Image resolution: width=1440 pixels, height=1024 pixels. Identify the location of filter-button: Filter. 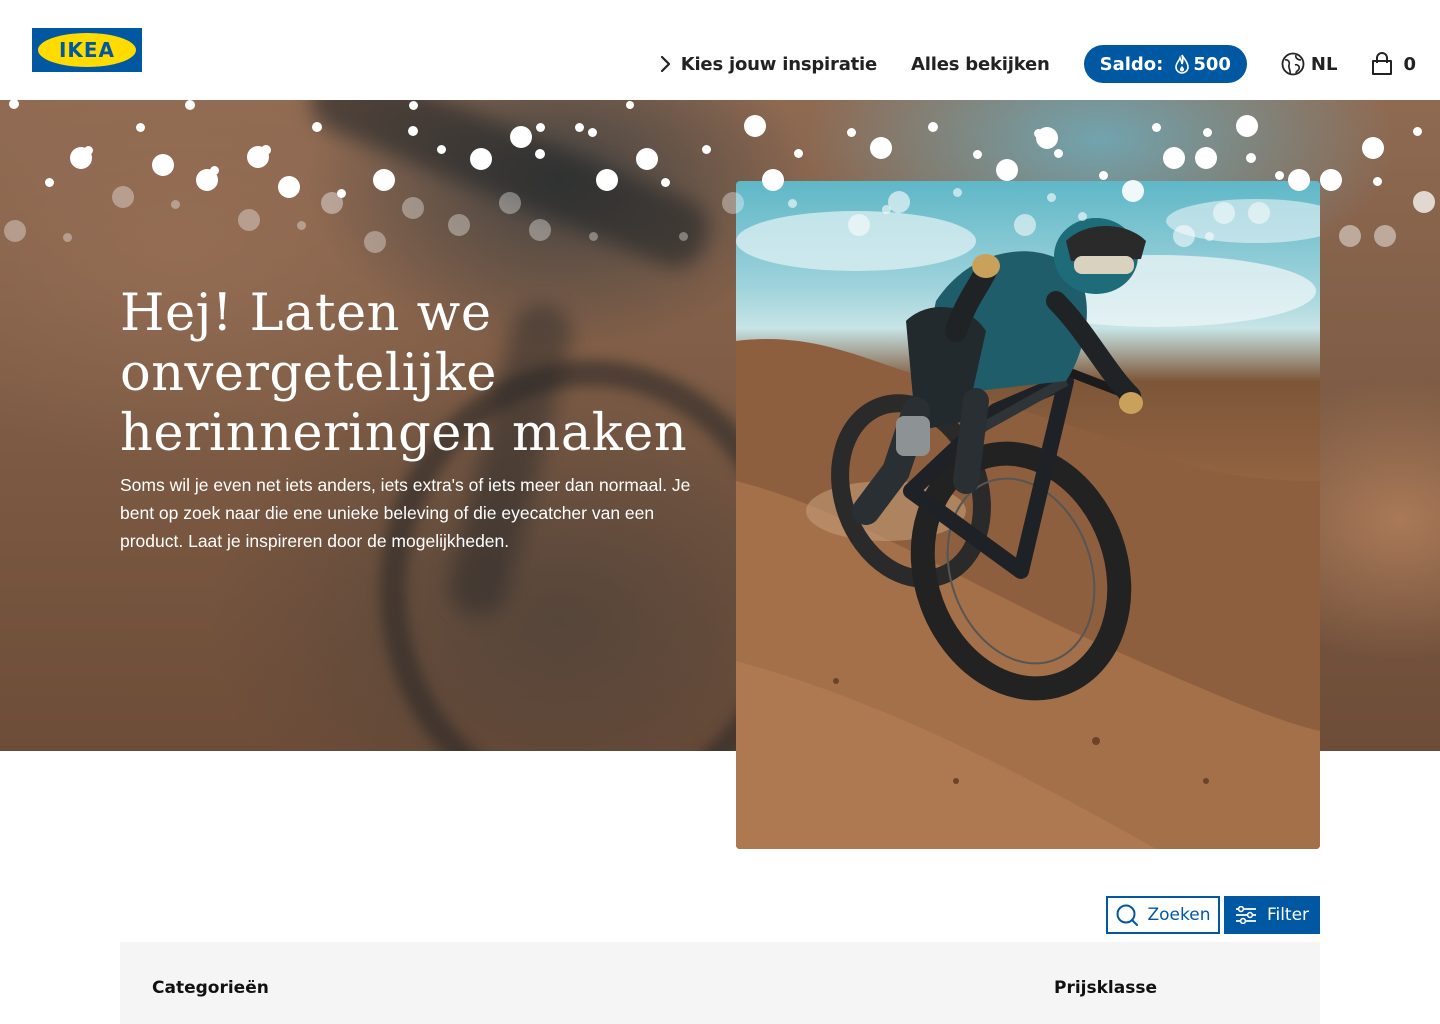
(1272, 915).